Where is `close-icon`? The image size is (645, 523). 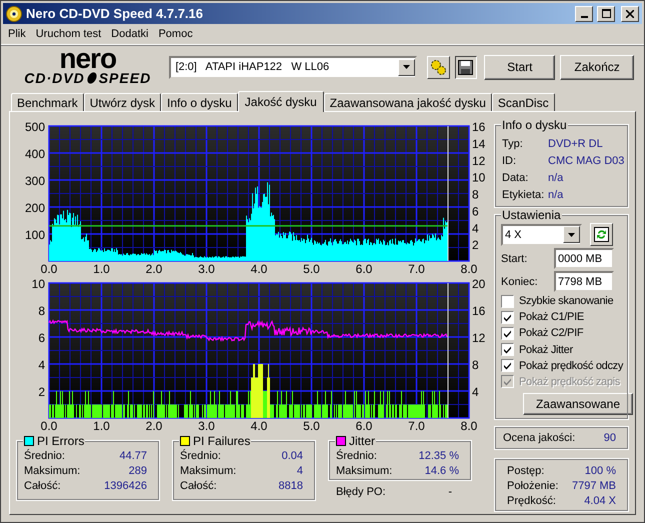
close-icon is located at coordinates (630, 14).